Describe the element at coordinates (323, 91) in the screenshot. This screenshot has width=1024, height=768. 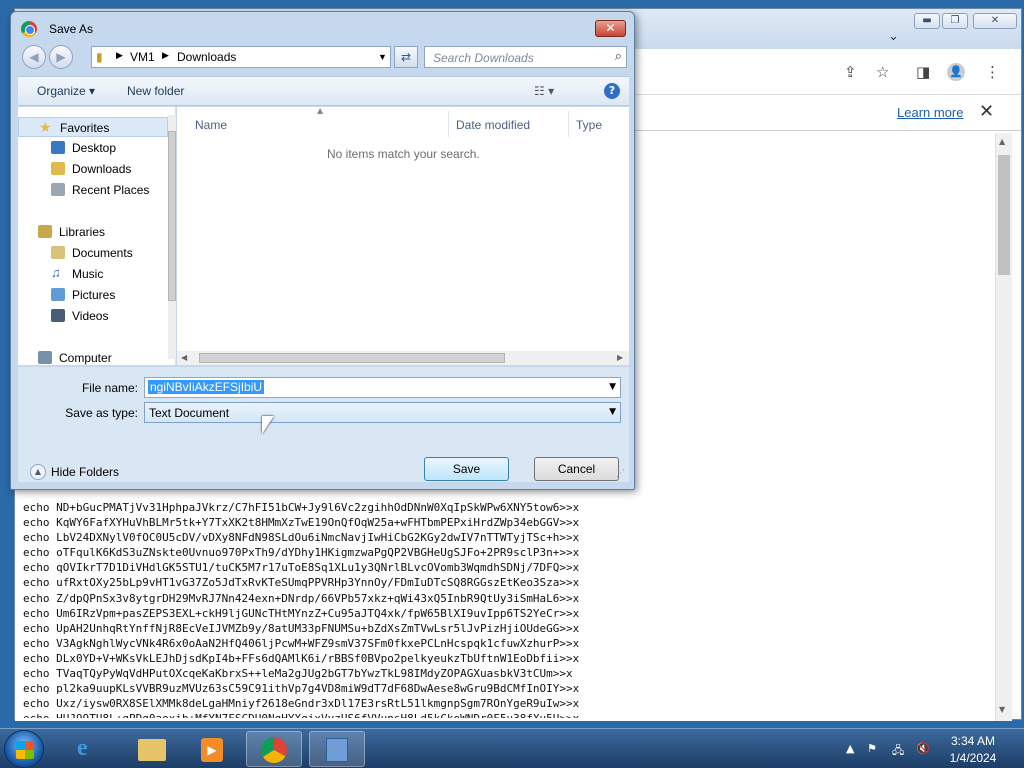
I see `command-bar: Organize ▾ New folder ☷ ▾ ?` at that location.